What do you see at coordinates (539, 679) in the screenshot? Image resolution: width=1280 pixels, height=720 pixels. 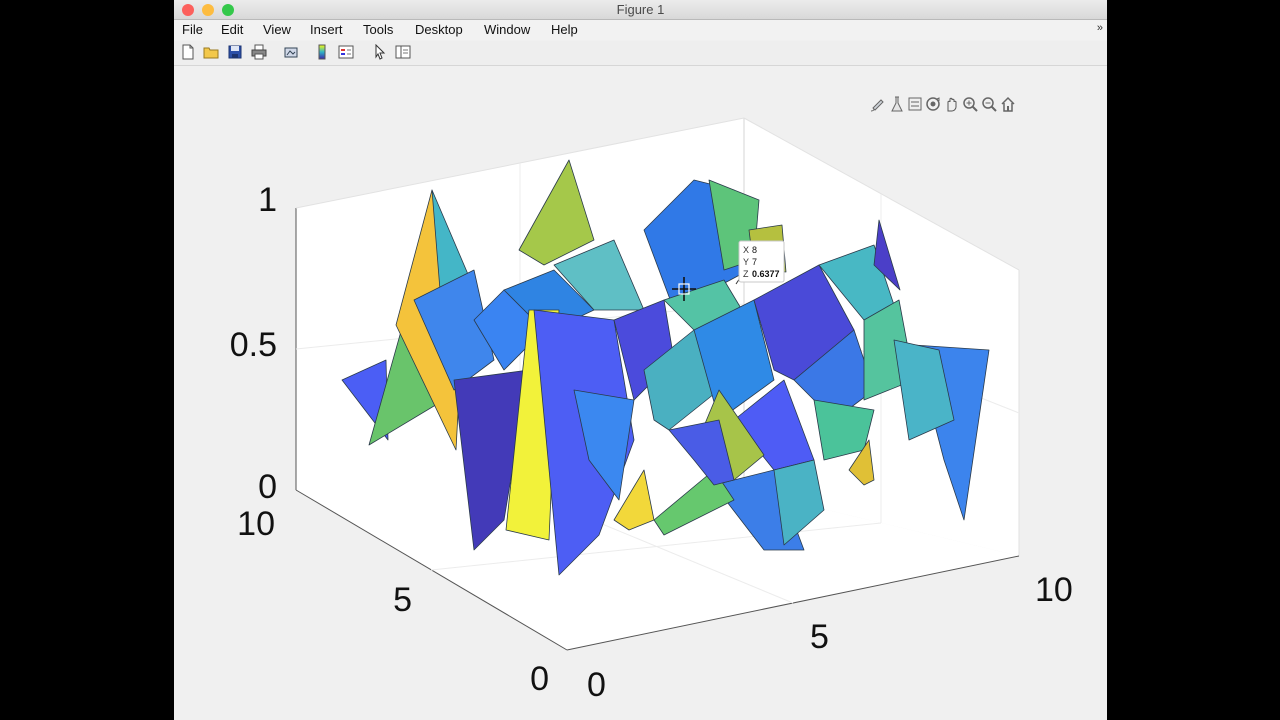 I see `y-tick-0: 0` at bounding box center [539, 679].